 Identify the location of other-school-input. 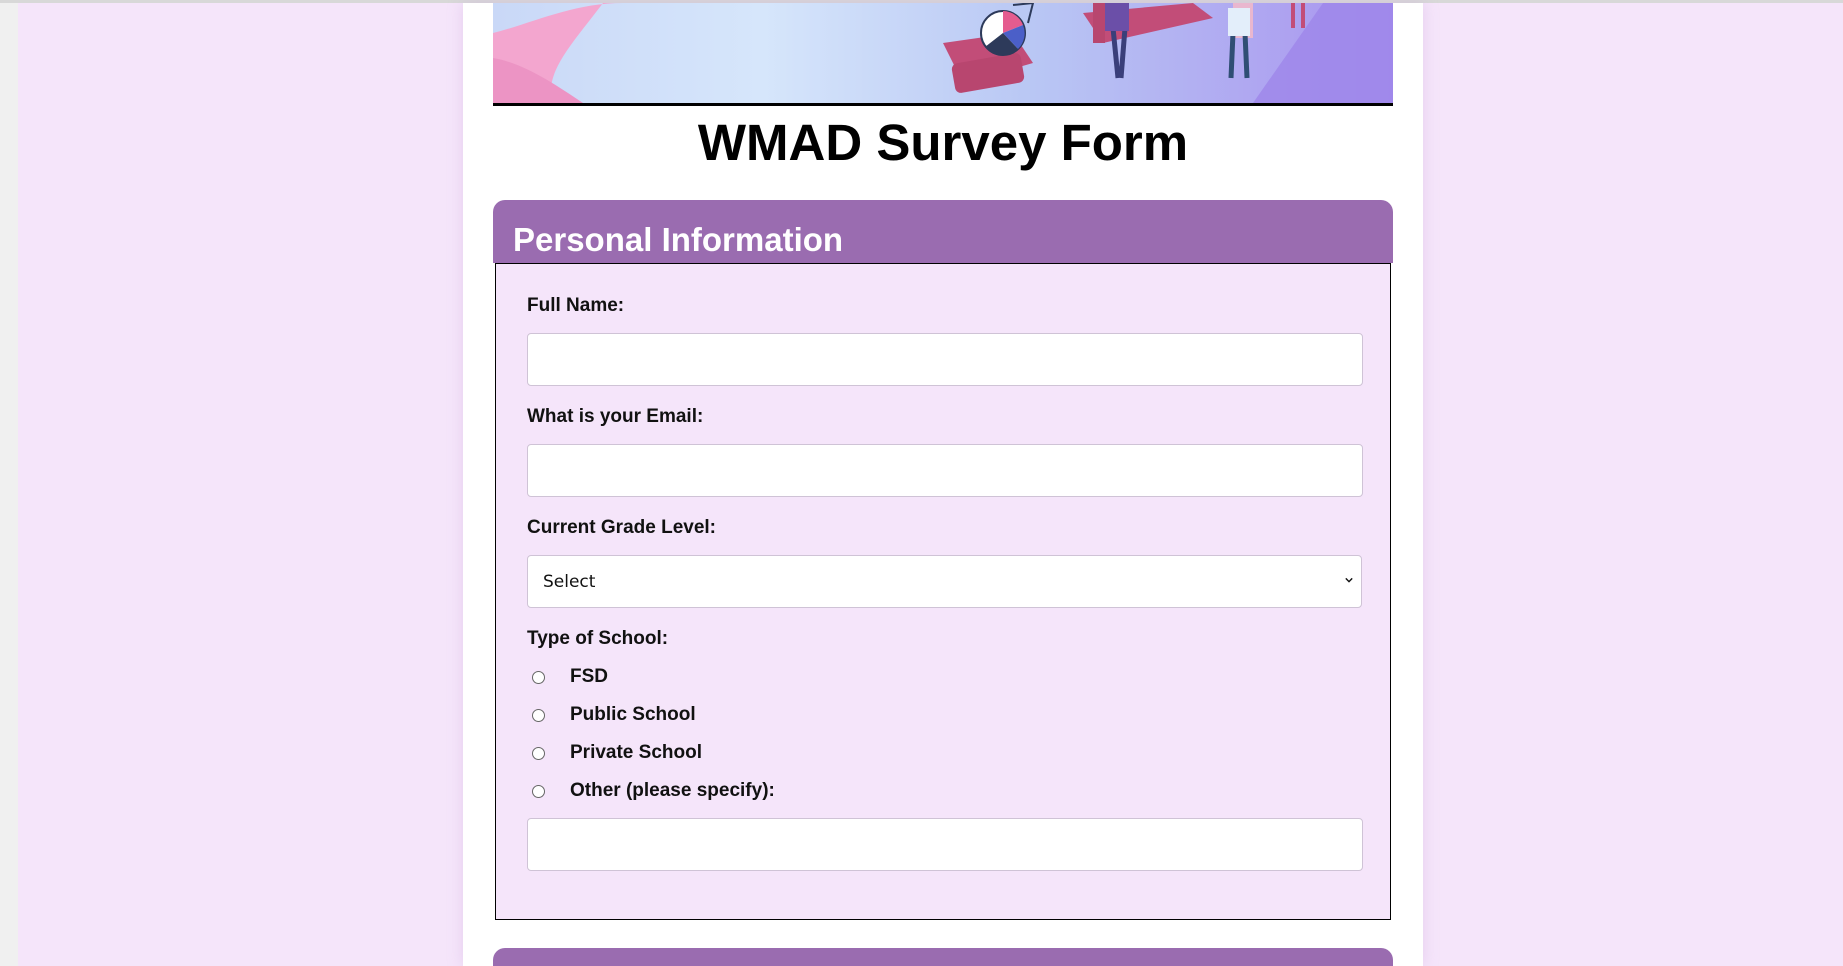
(945, 844).